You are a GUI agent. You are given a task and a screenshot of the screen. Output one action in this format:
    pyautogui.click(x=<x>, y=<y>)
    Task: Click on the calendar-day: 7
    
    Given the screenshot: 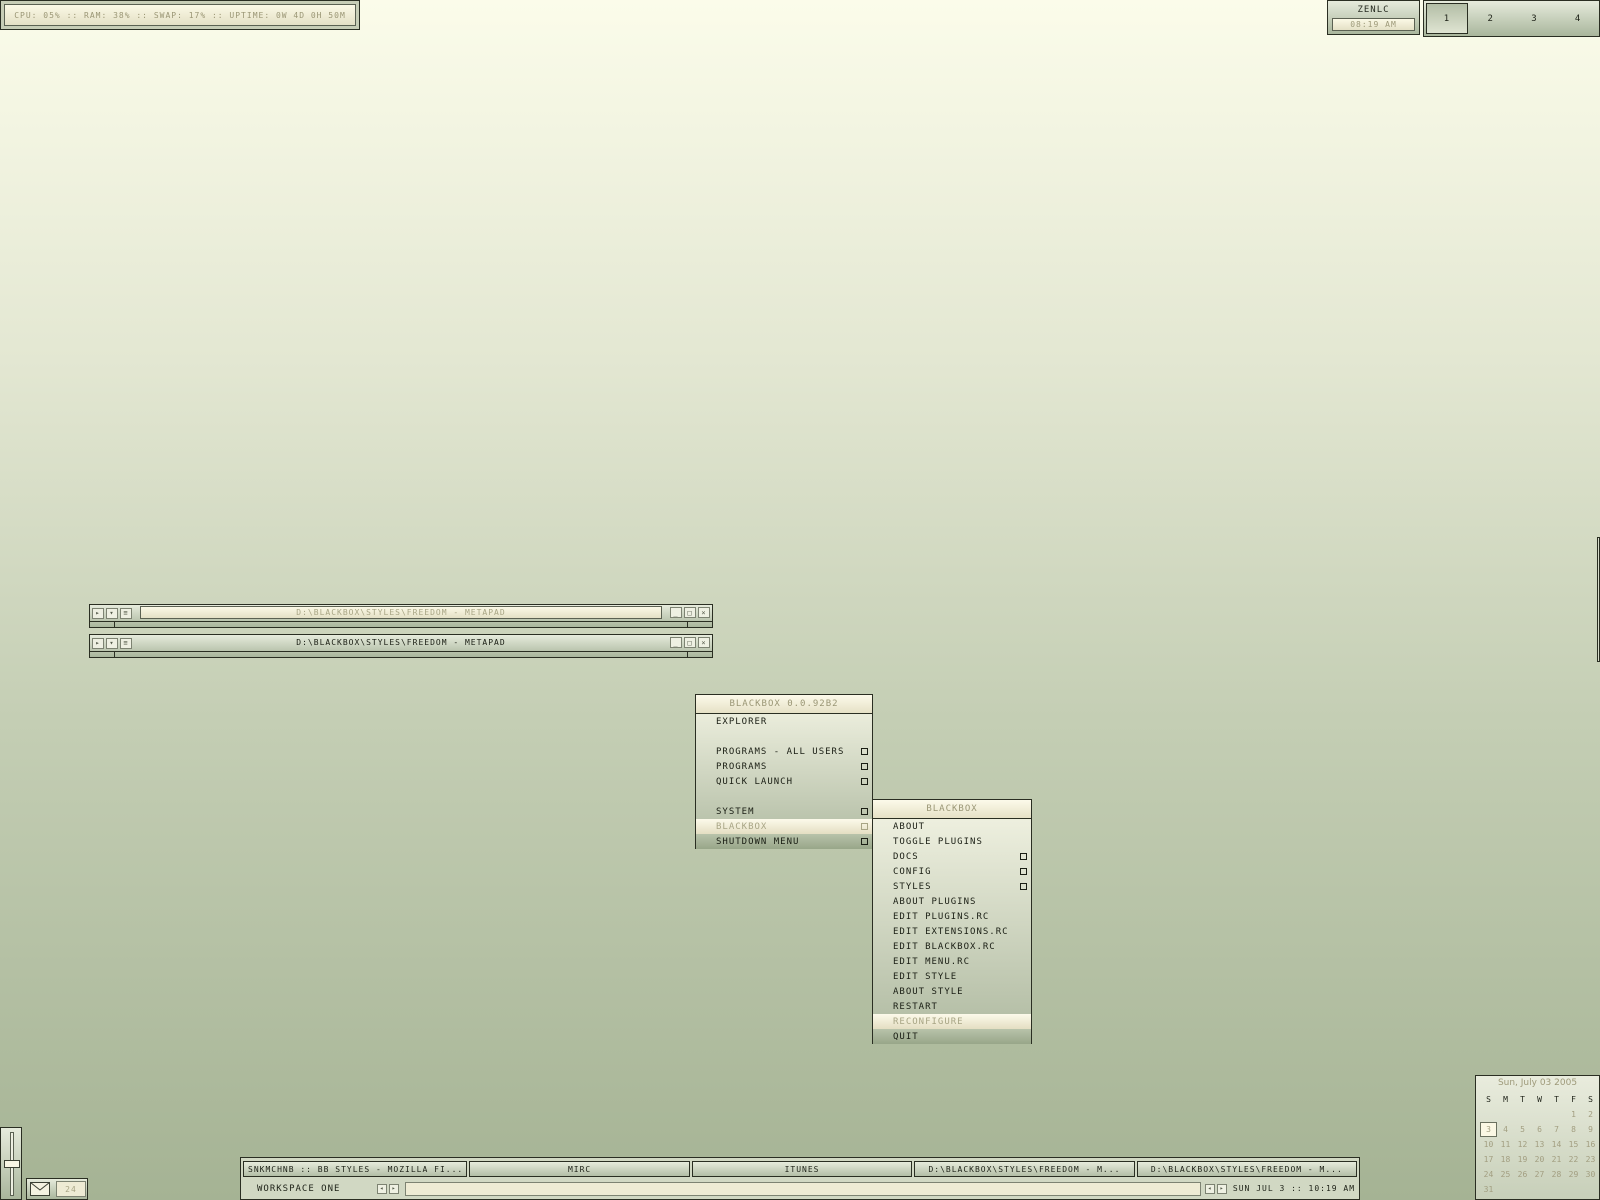 What is the action you would take?
    pyautogui.click(x=1556, y=1129)
    